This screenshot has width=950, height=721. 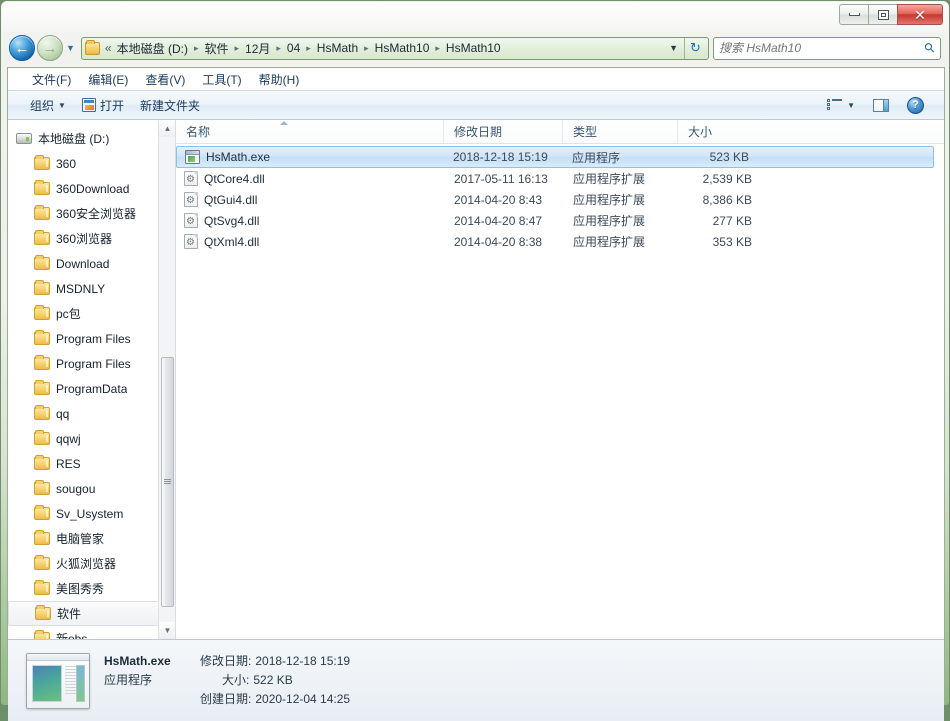 I want to click on tree-item-software: 软件, so click(x=88, y=613).